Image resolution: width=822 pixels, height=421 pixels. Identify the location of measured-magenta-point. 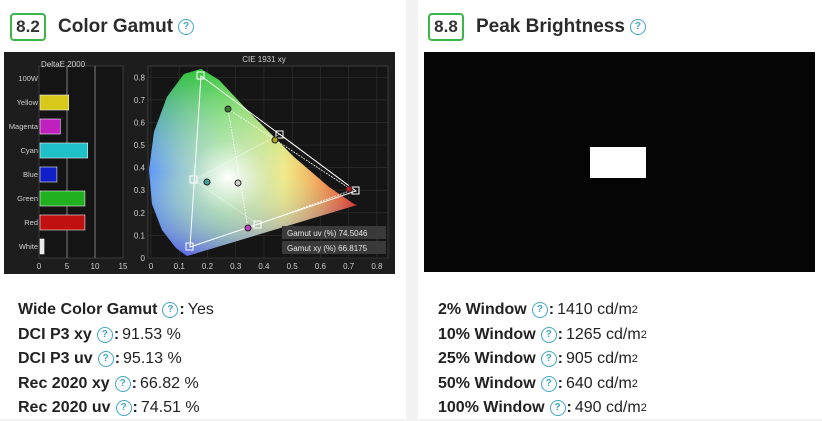
(248, 228).